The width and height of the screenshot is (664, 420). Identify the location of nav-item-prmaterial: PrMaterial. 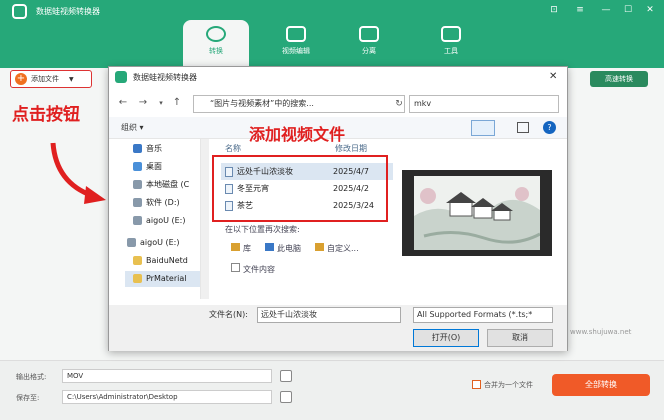
(162, 279).